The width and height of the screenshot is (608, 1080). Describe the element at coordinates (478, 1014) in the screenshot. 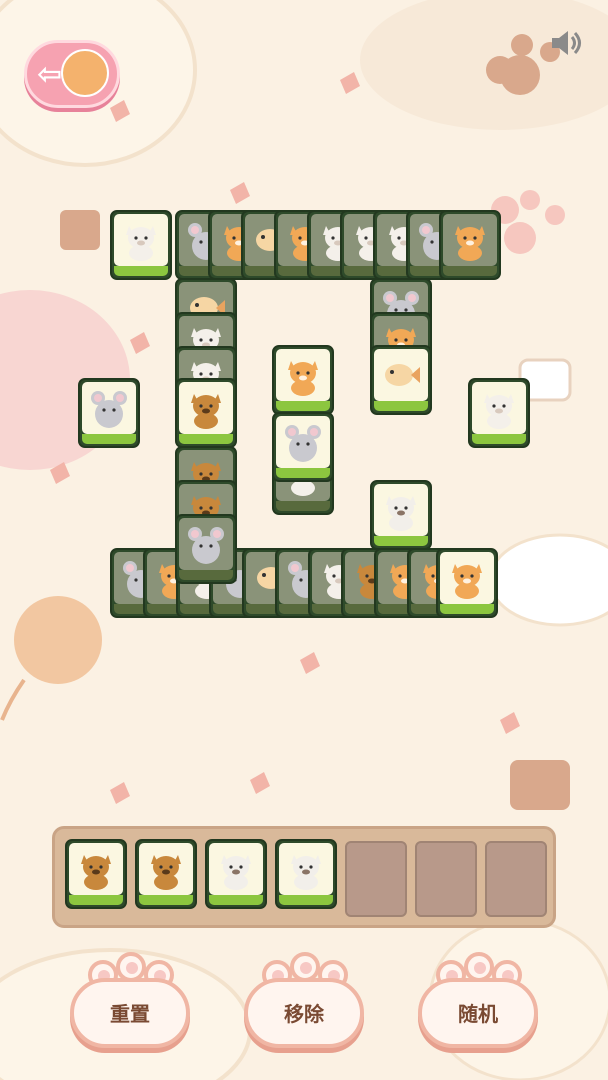

I see `shuffle-label: 随机` at that location.